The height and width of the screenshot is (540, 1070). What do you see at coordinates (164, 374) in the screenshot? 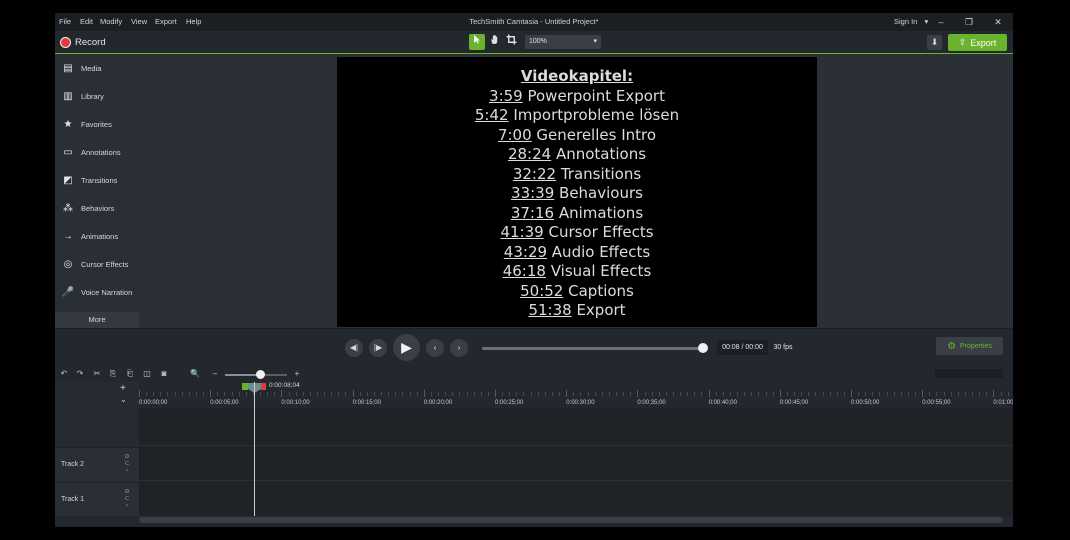
I see `camera-snapshot-icon: ◙` at bounding box center [164, 374].